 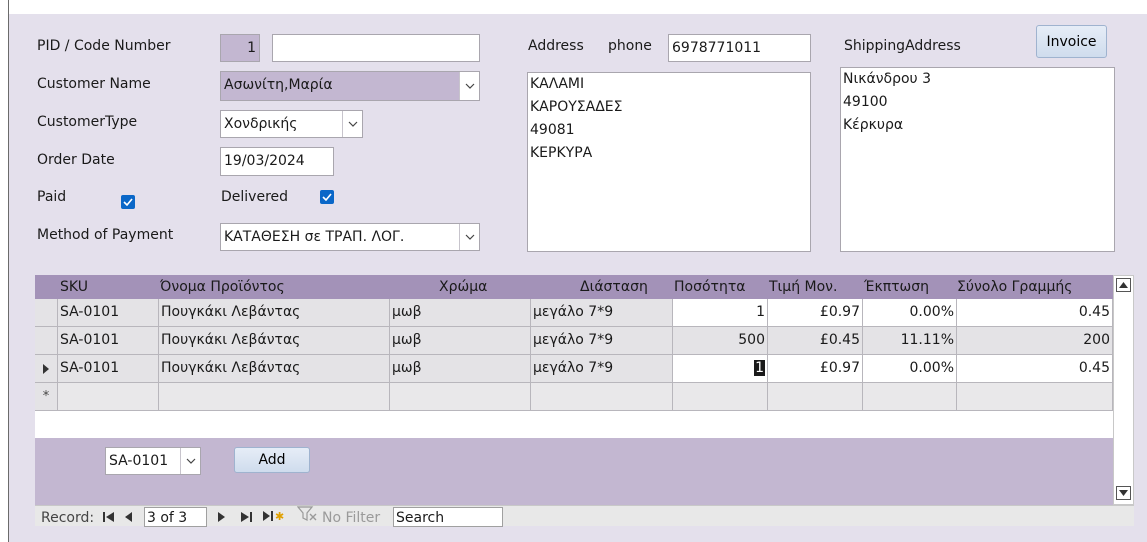 What do you see at coordinates (104, 46) in the screenshot?
I see `pid-label: PID / Code Number` at bounding box center [104, 46].